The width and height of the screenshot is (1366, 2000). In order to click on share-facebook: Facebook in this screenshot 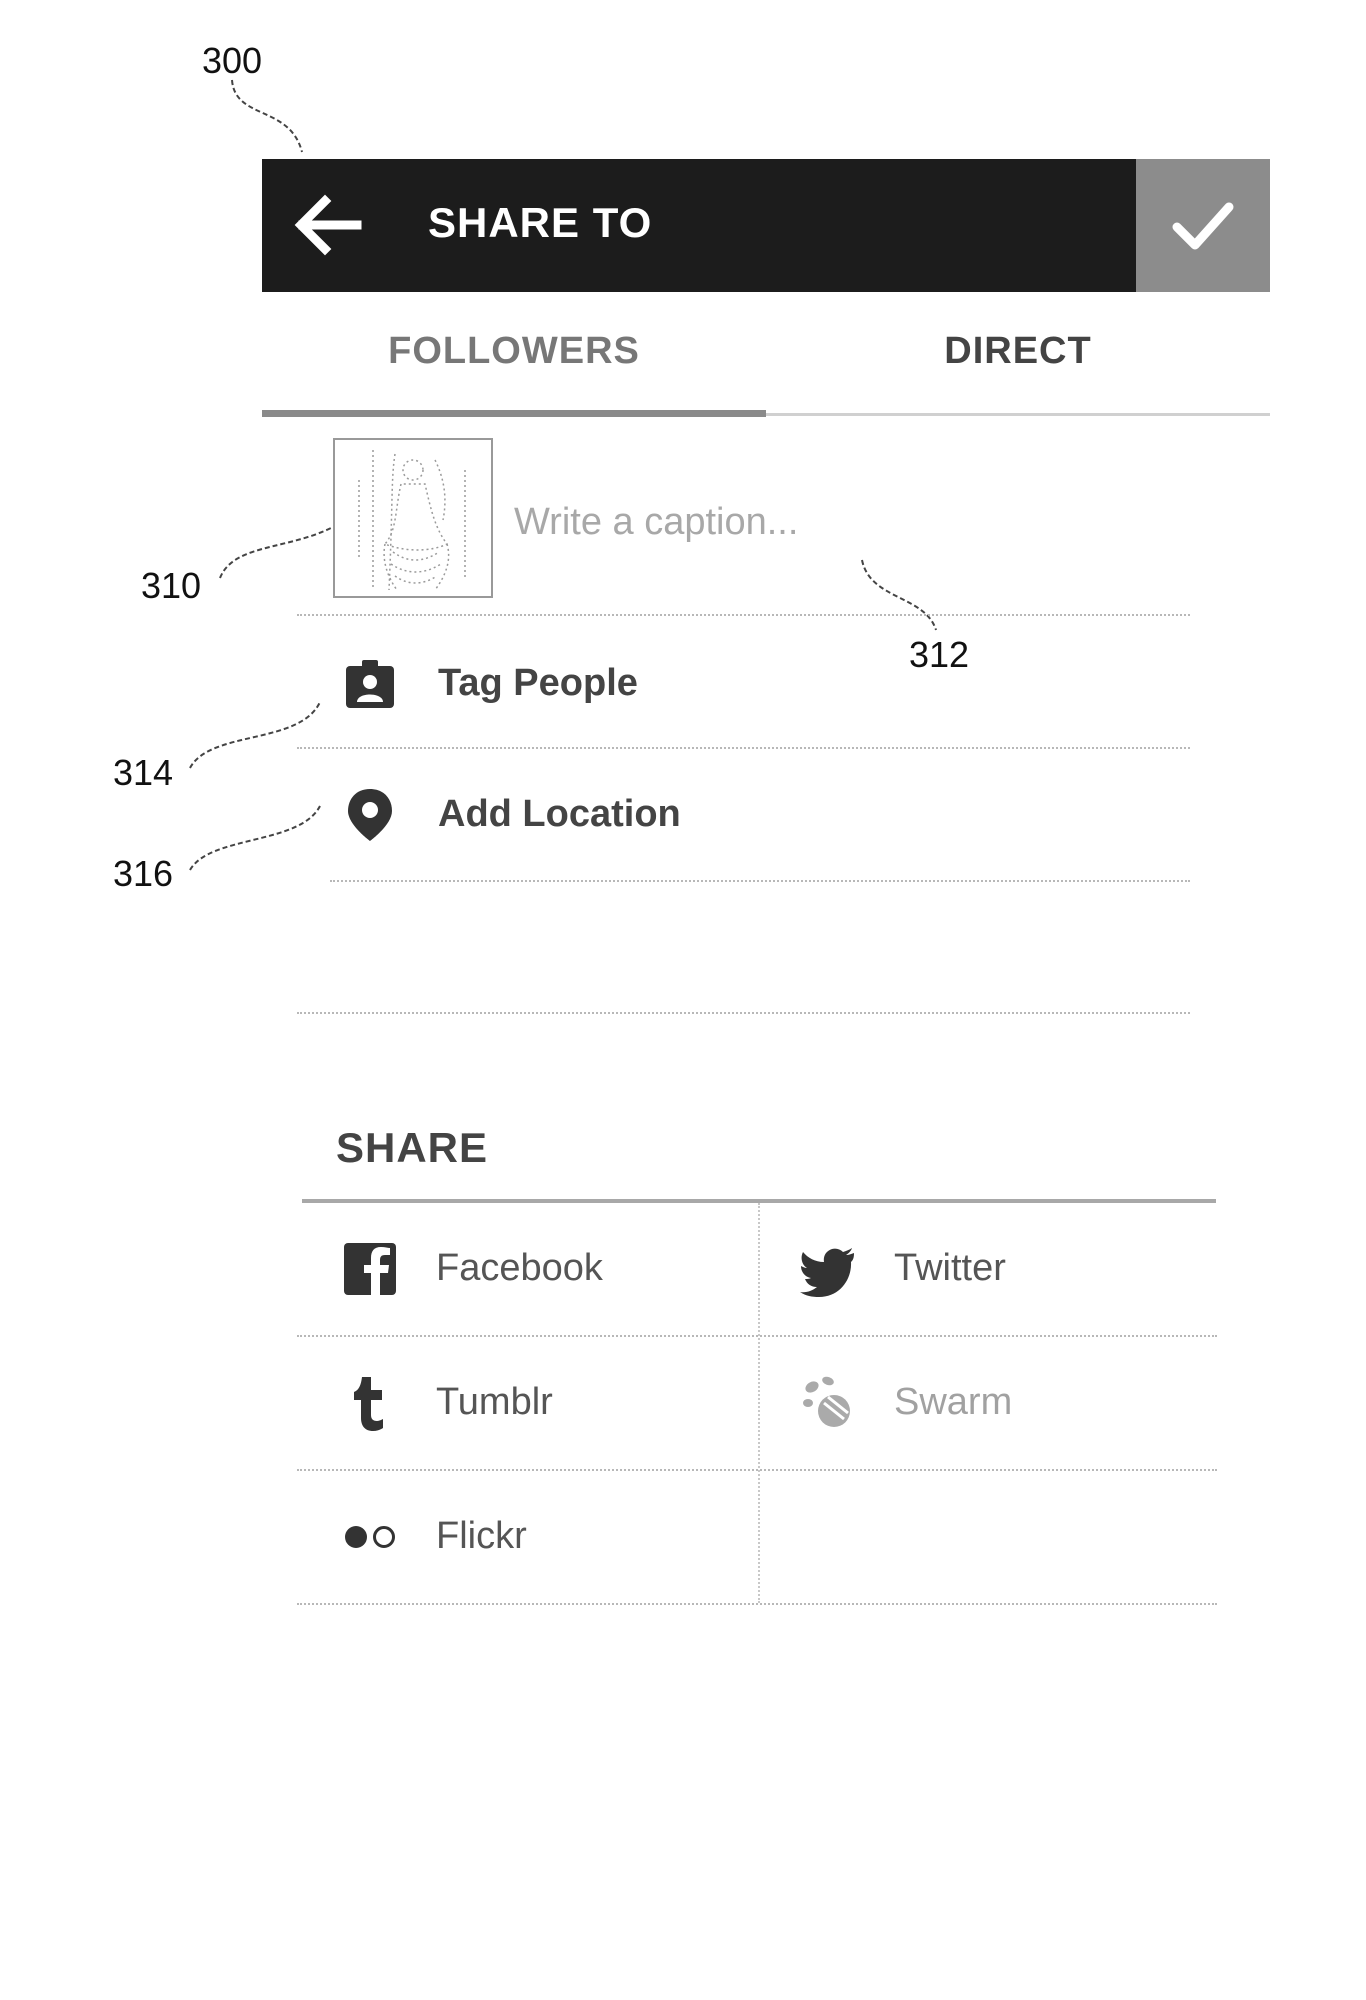, I will do `click(530, 1269)`.